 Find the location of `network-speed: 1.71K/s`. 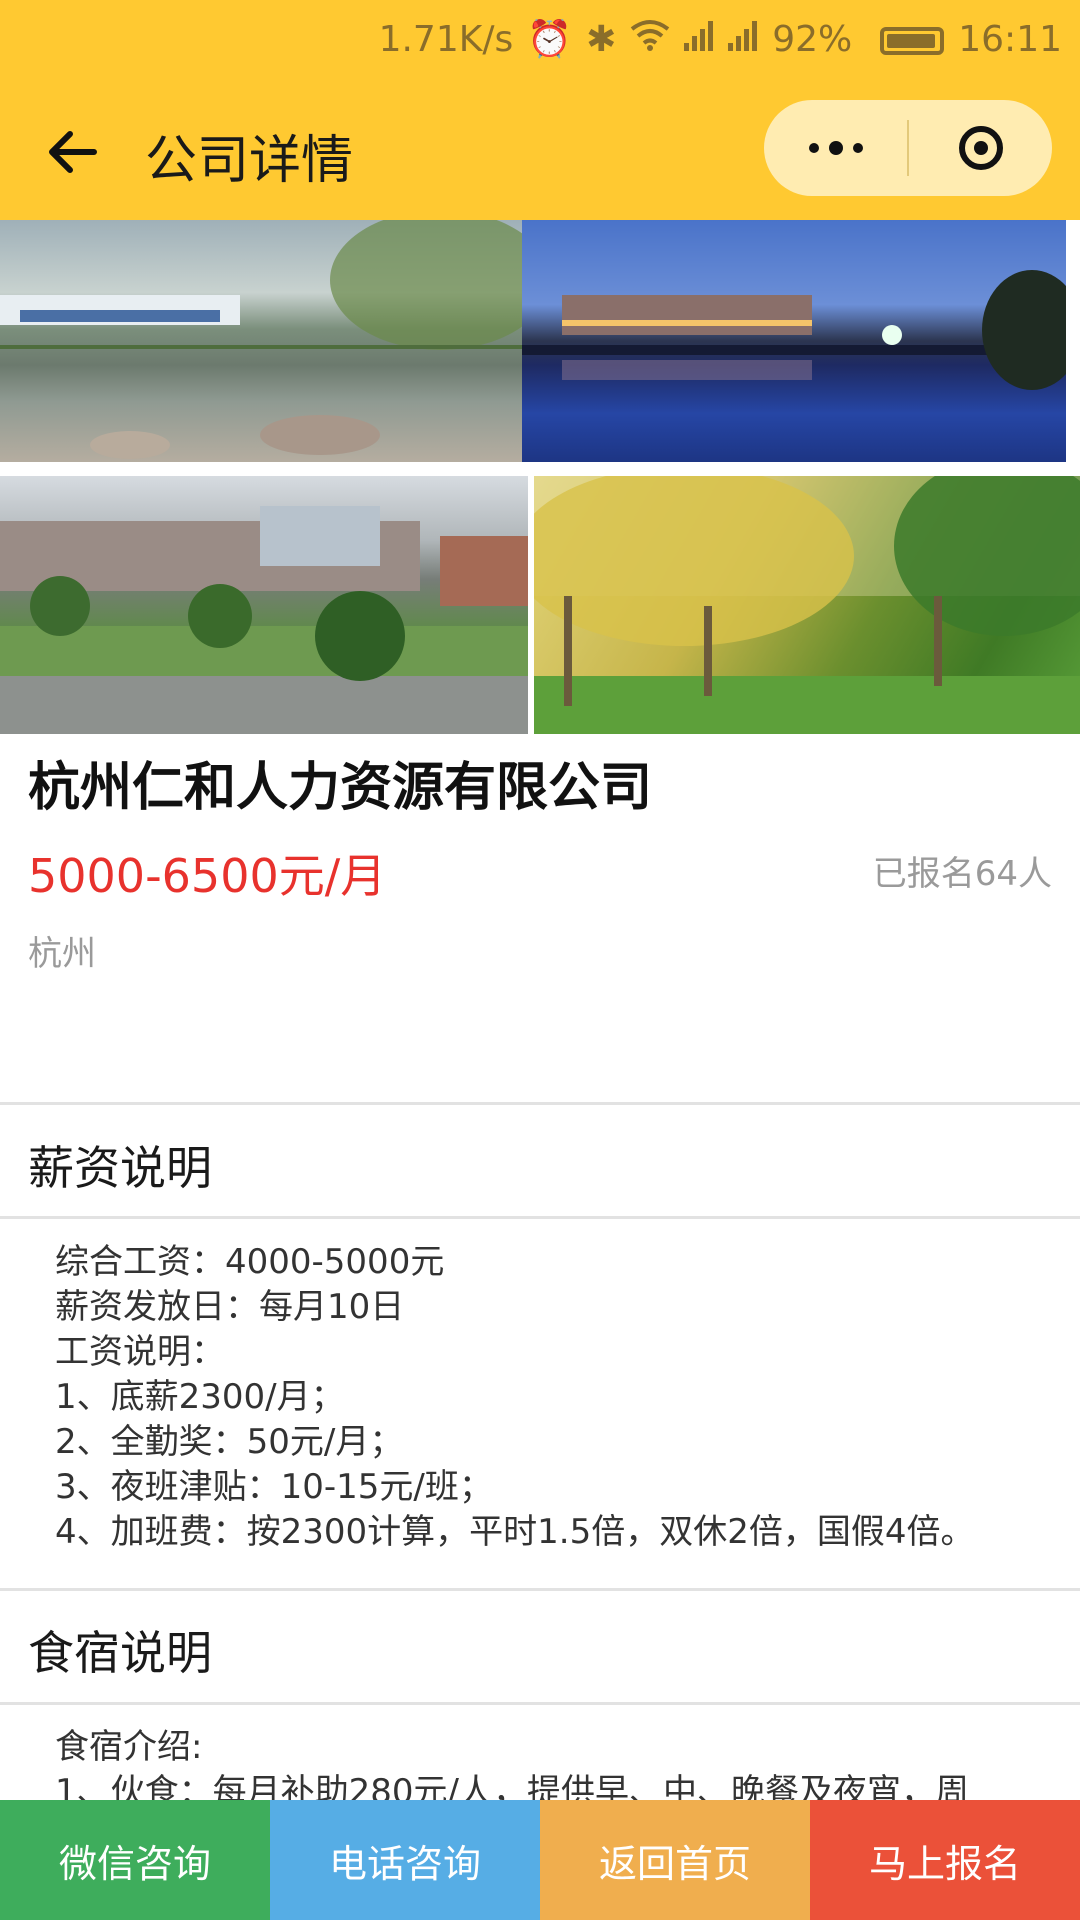

network-speed: 1.71K/s is located at coordinates (446, 39).